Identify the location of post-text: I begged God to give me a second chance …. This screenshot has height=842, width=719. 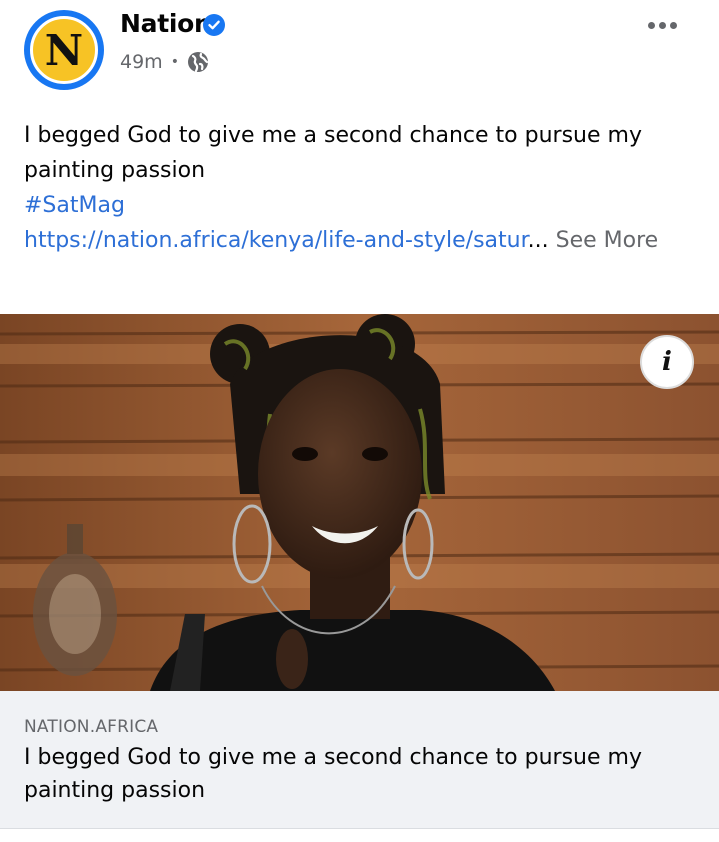
(333, 153).